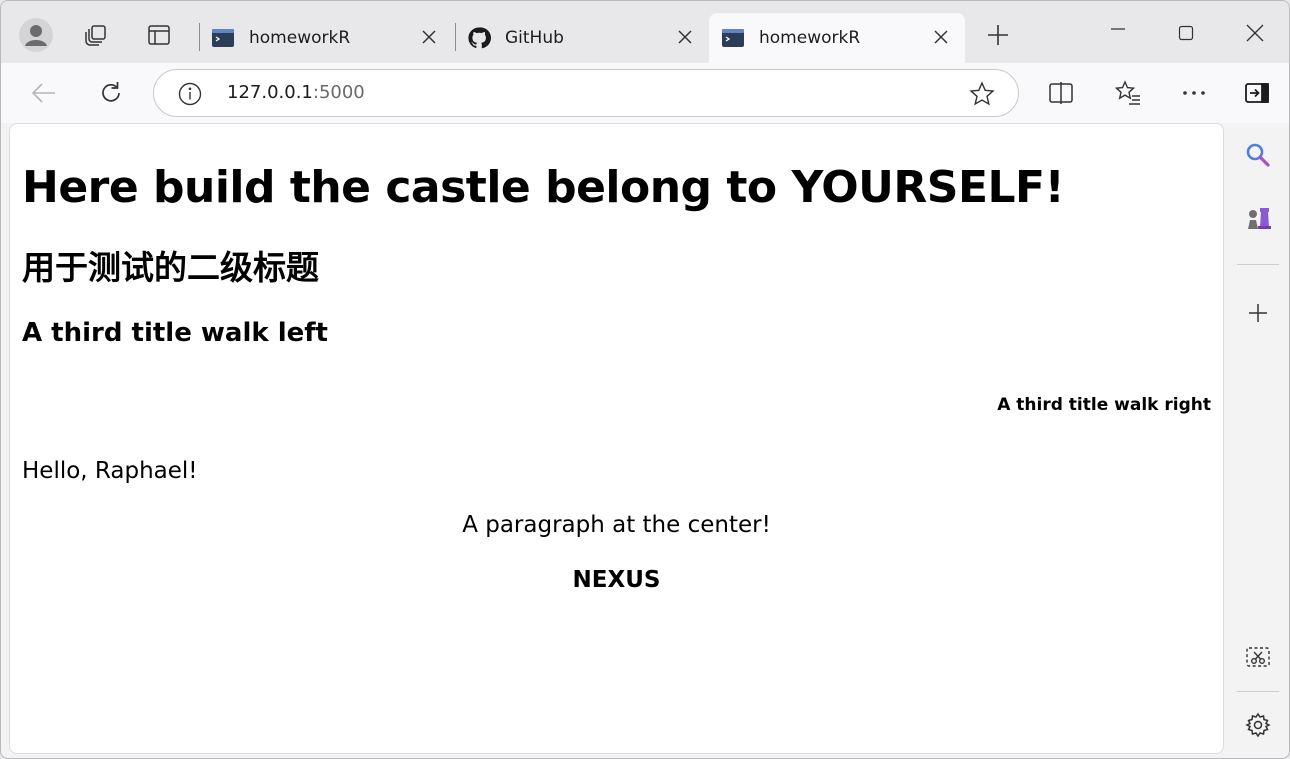 The height and width of the screenshot is (759, 1290). I want to click on close-window-button, so click(1255, 33).